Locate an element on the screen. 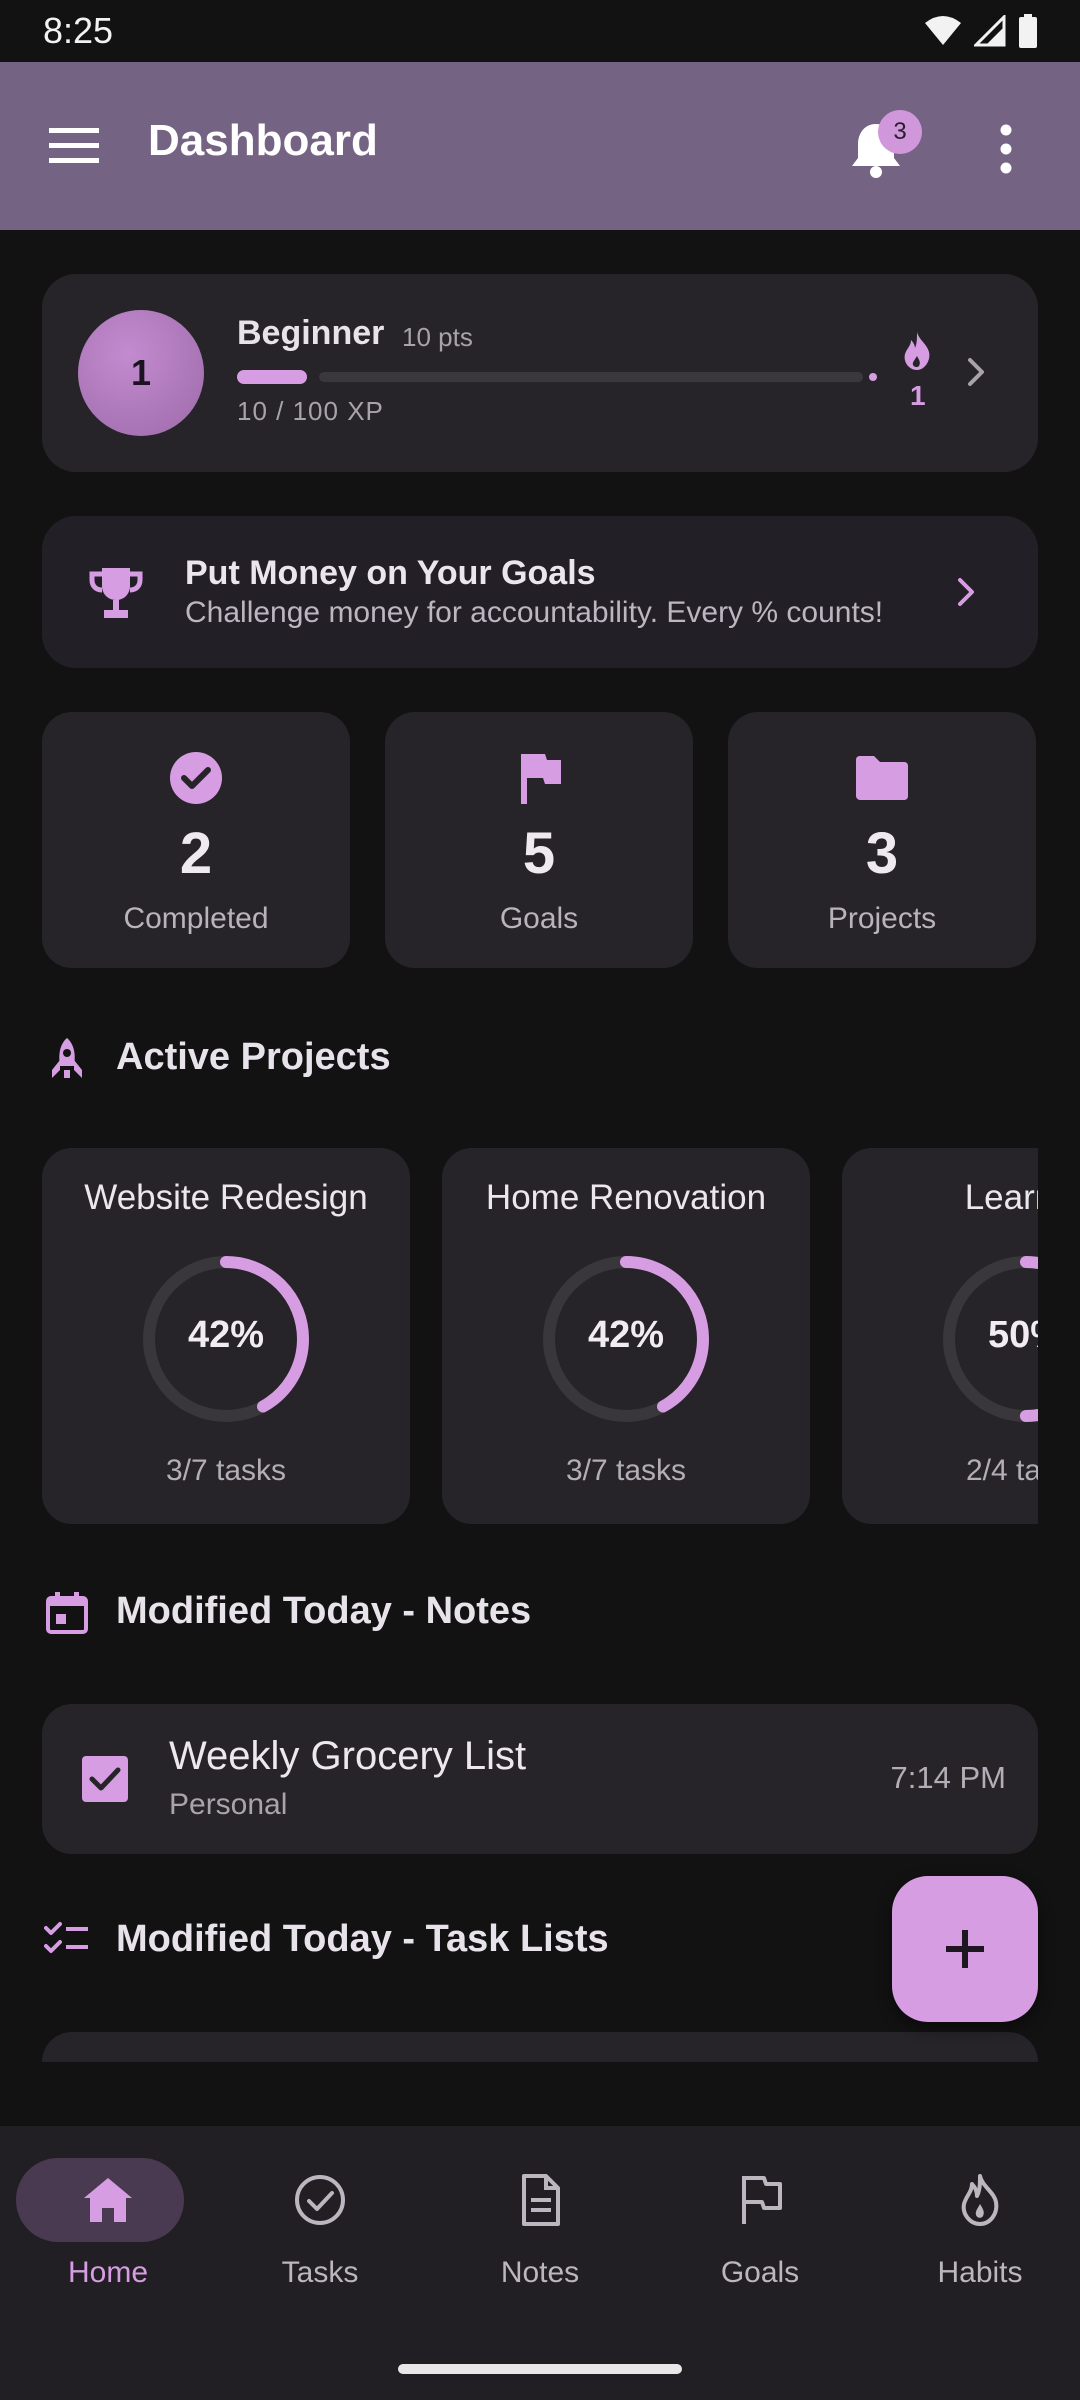 This screenshot has height=2400, width=1080. xp-progress-end-dot is located at coordinates (873, 377).